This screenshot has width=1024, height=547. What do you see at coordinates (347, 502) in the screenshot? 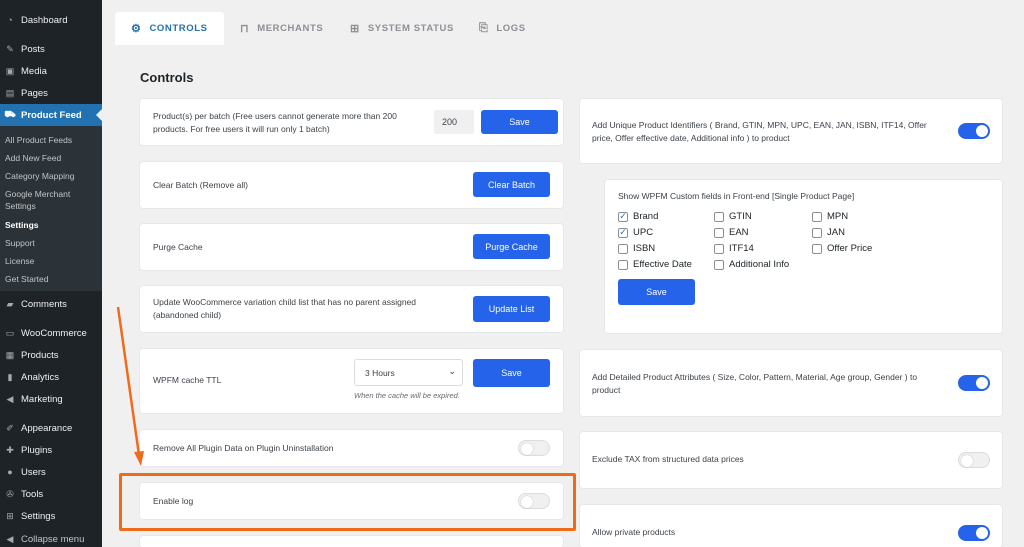
I see `annotation-highlight-box` at bounding box center [347, 502].